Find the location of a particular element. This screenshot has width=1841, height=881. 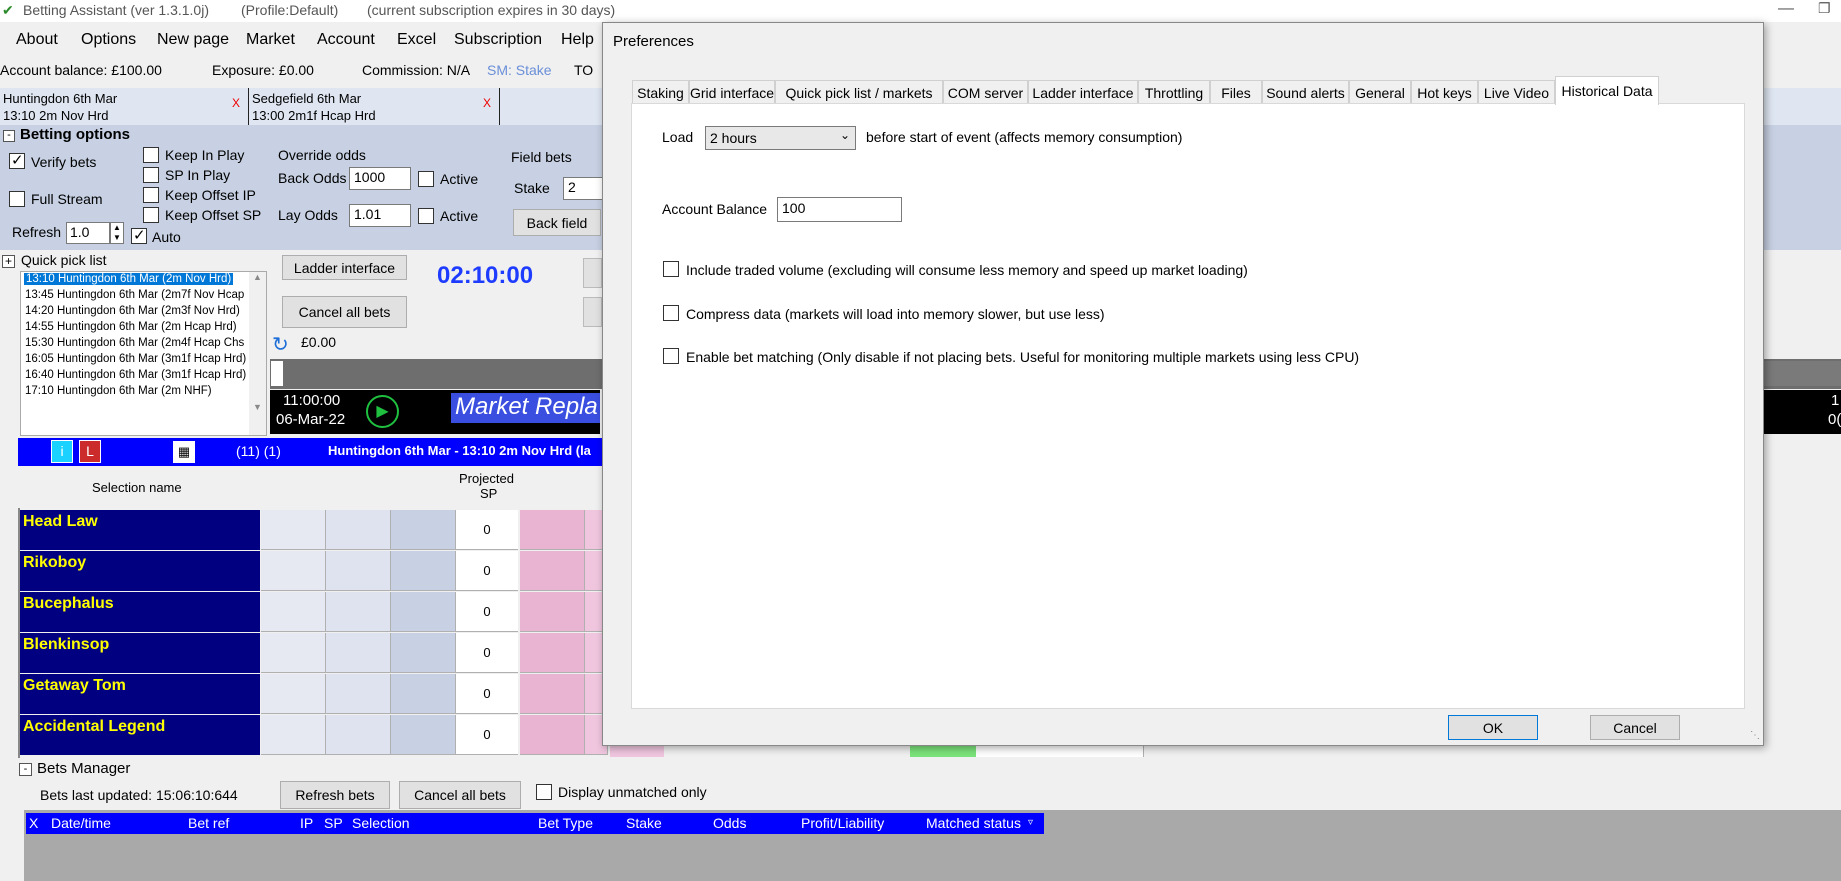

tab-grid-interface: Grid interface is located at coordinates (732, 92).